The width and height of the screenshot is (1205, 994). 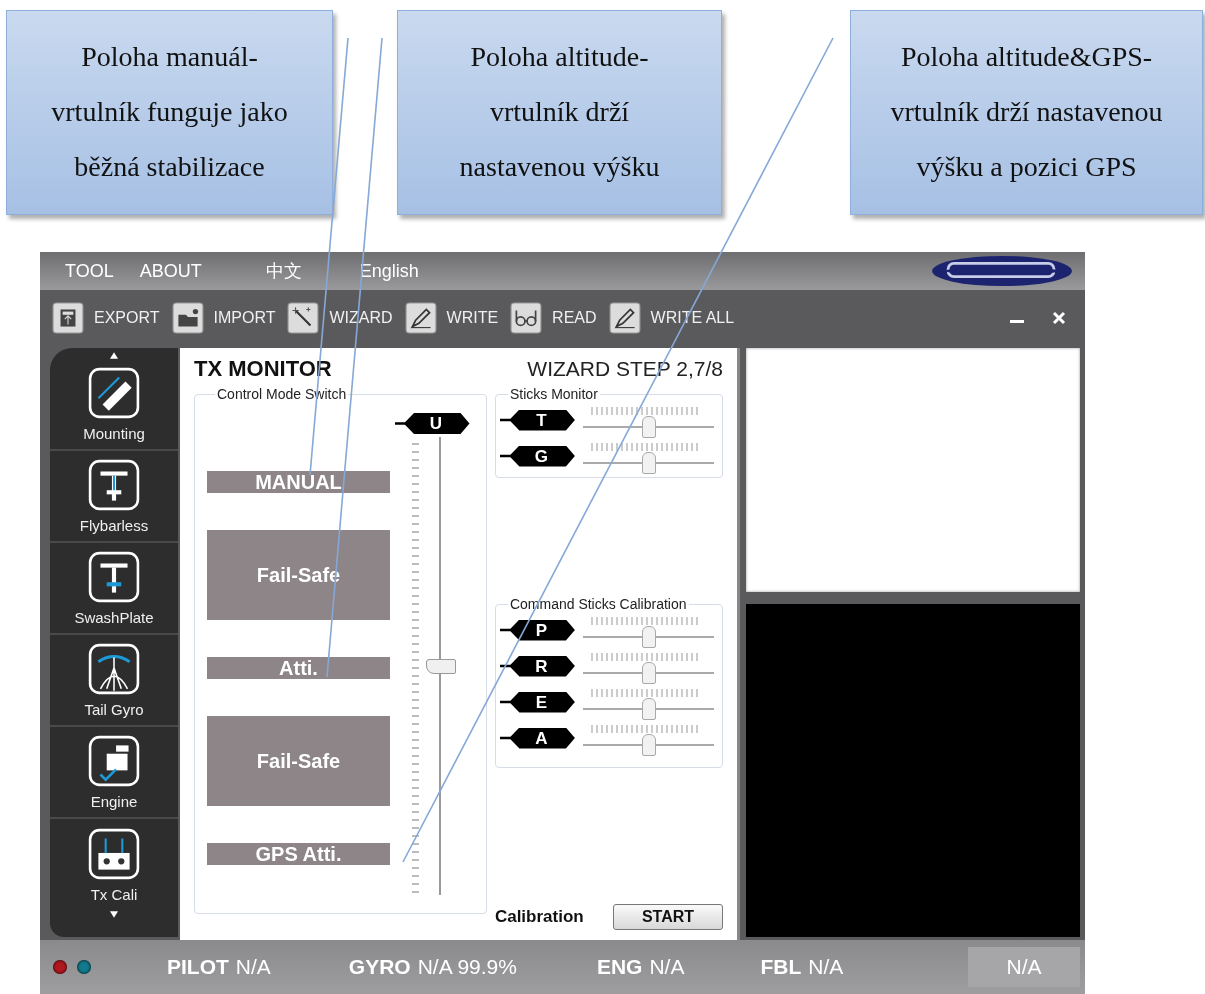 I want to click on sidebar-item: Tx Cali, so click(x=114, y=865).